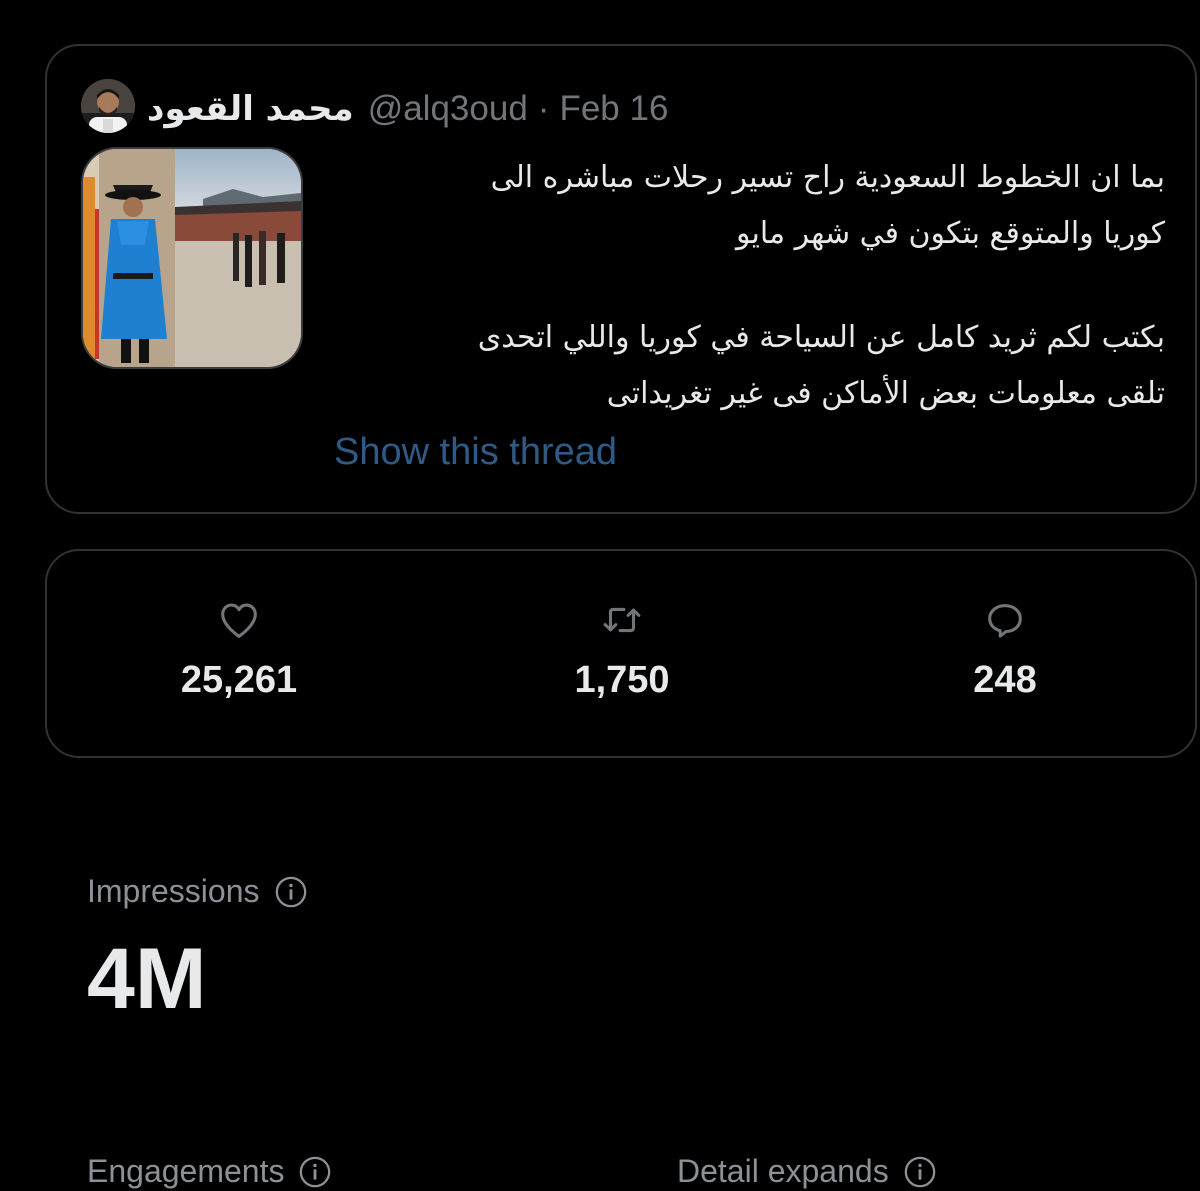 This screenshot has width=1200, height=1191. I want to click on tweet-header: محمد القعود @alq3oud · Feb 16, so click(407, 109).